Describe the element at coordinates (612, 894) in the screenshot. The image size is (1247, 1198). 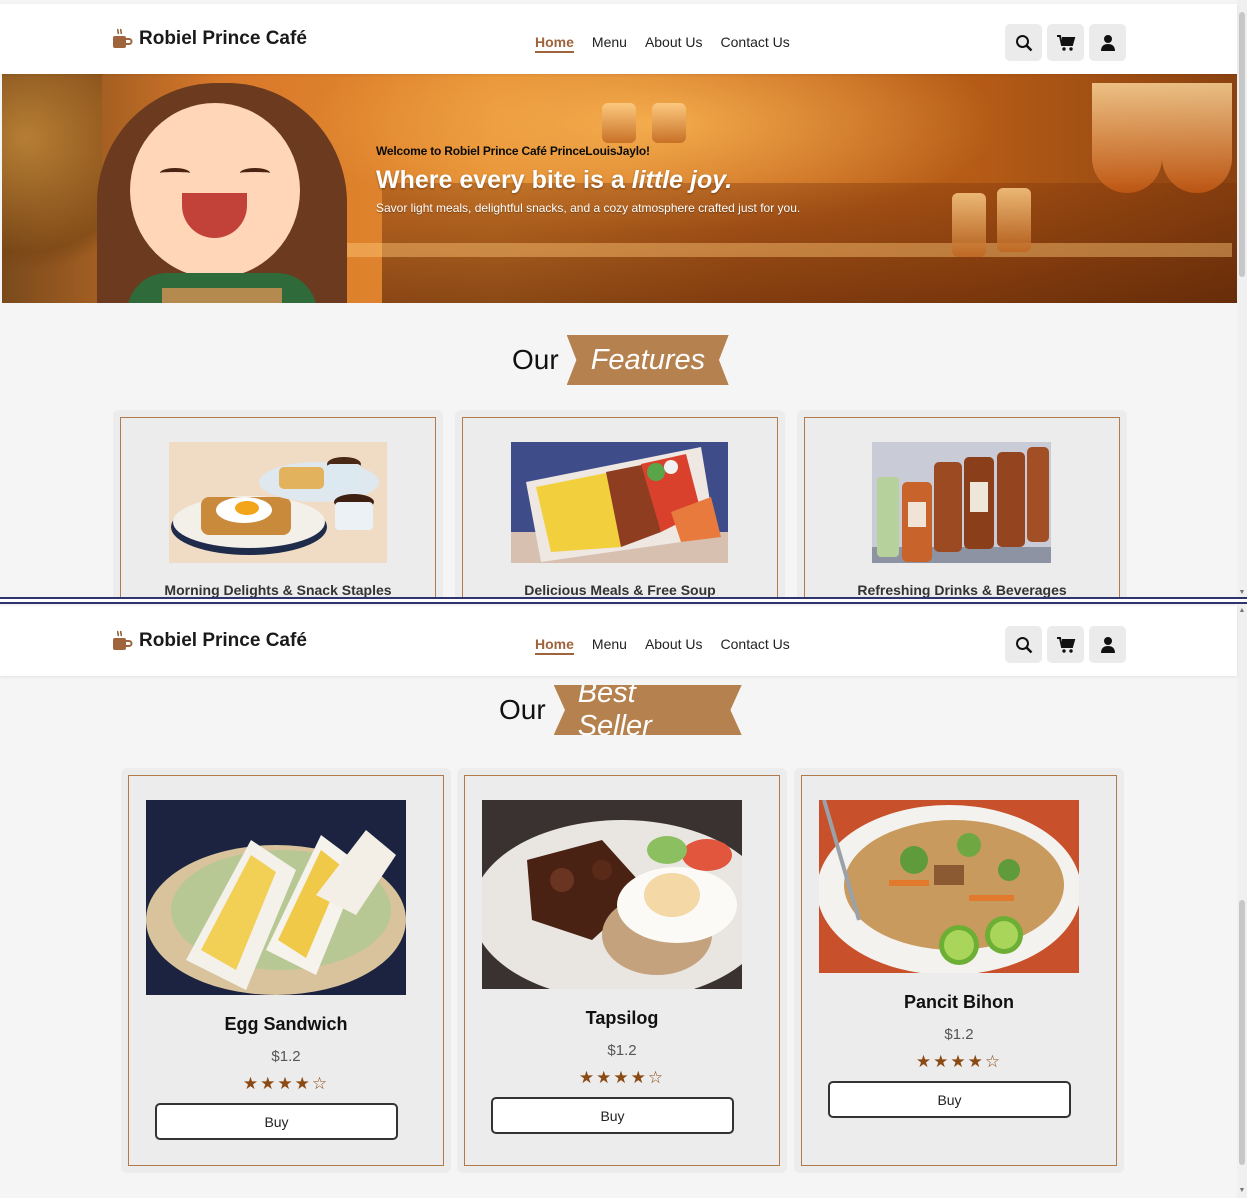
I see `product-image-tapsilog` at that location.